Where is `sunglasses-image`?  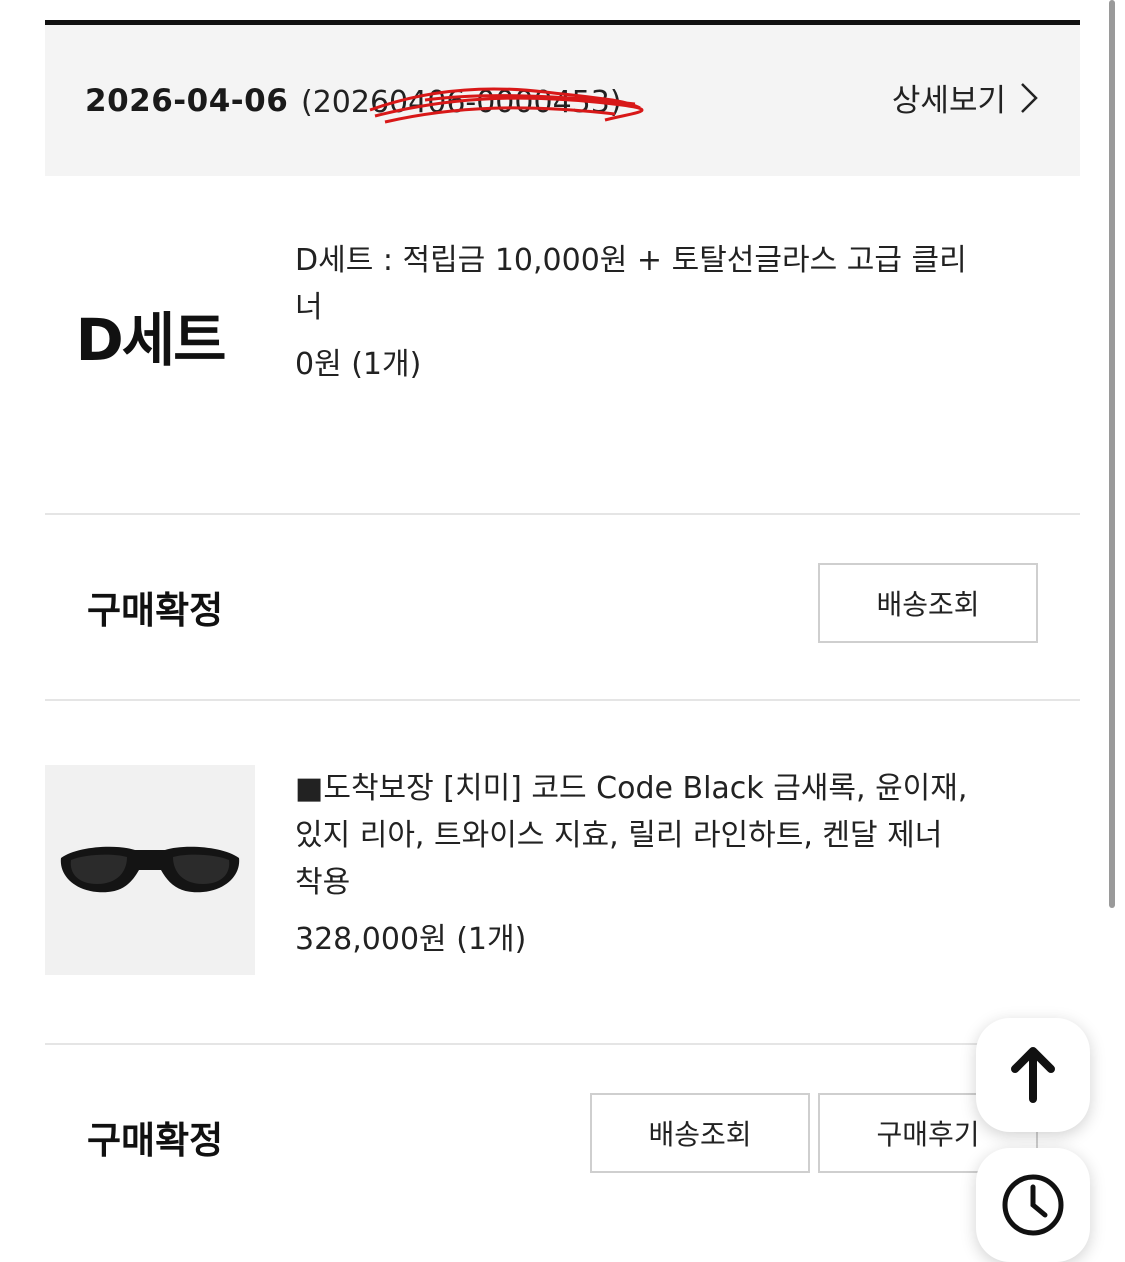 sunglasses-image is located at coordinates (150, 869).